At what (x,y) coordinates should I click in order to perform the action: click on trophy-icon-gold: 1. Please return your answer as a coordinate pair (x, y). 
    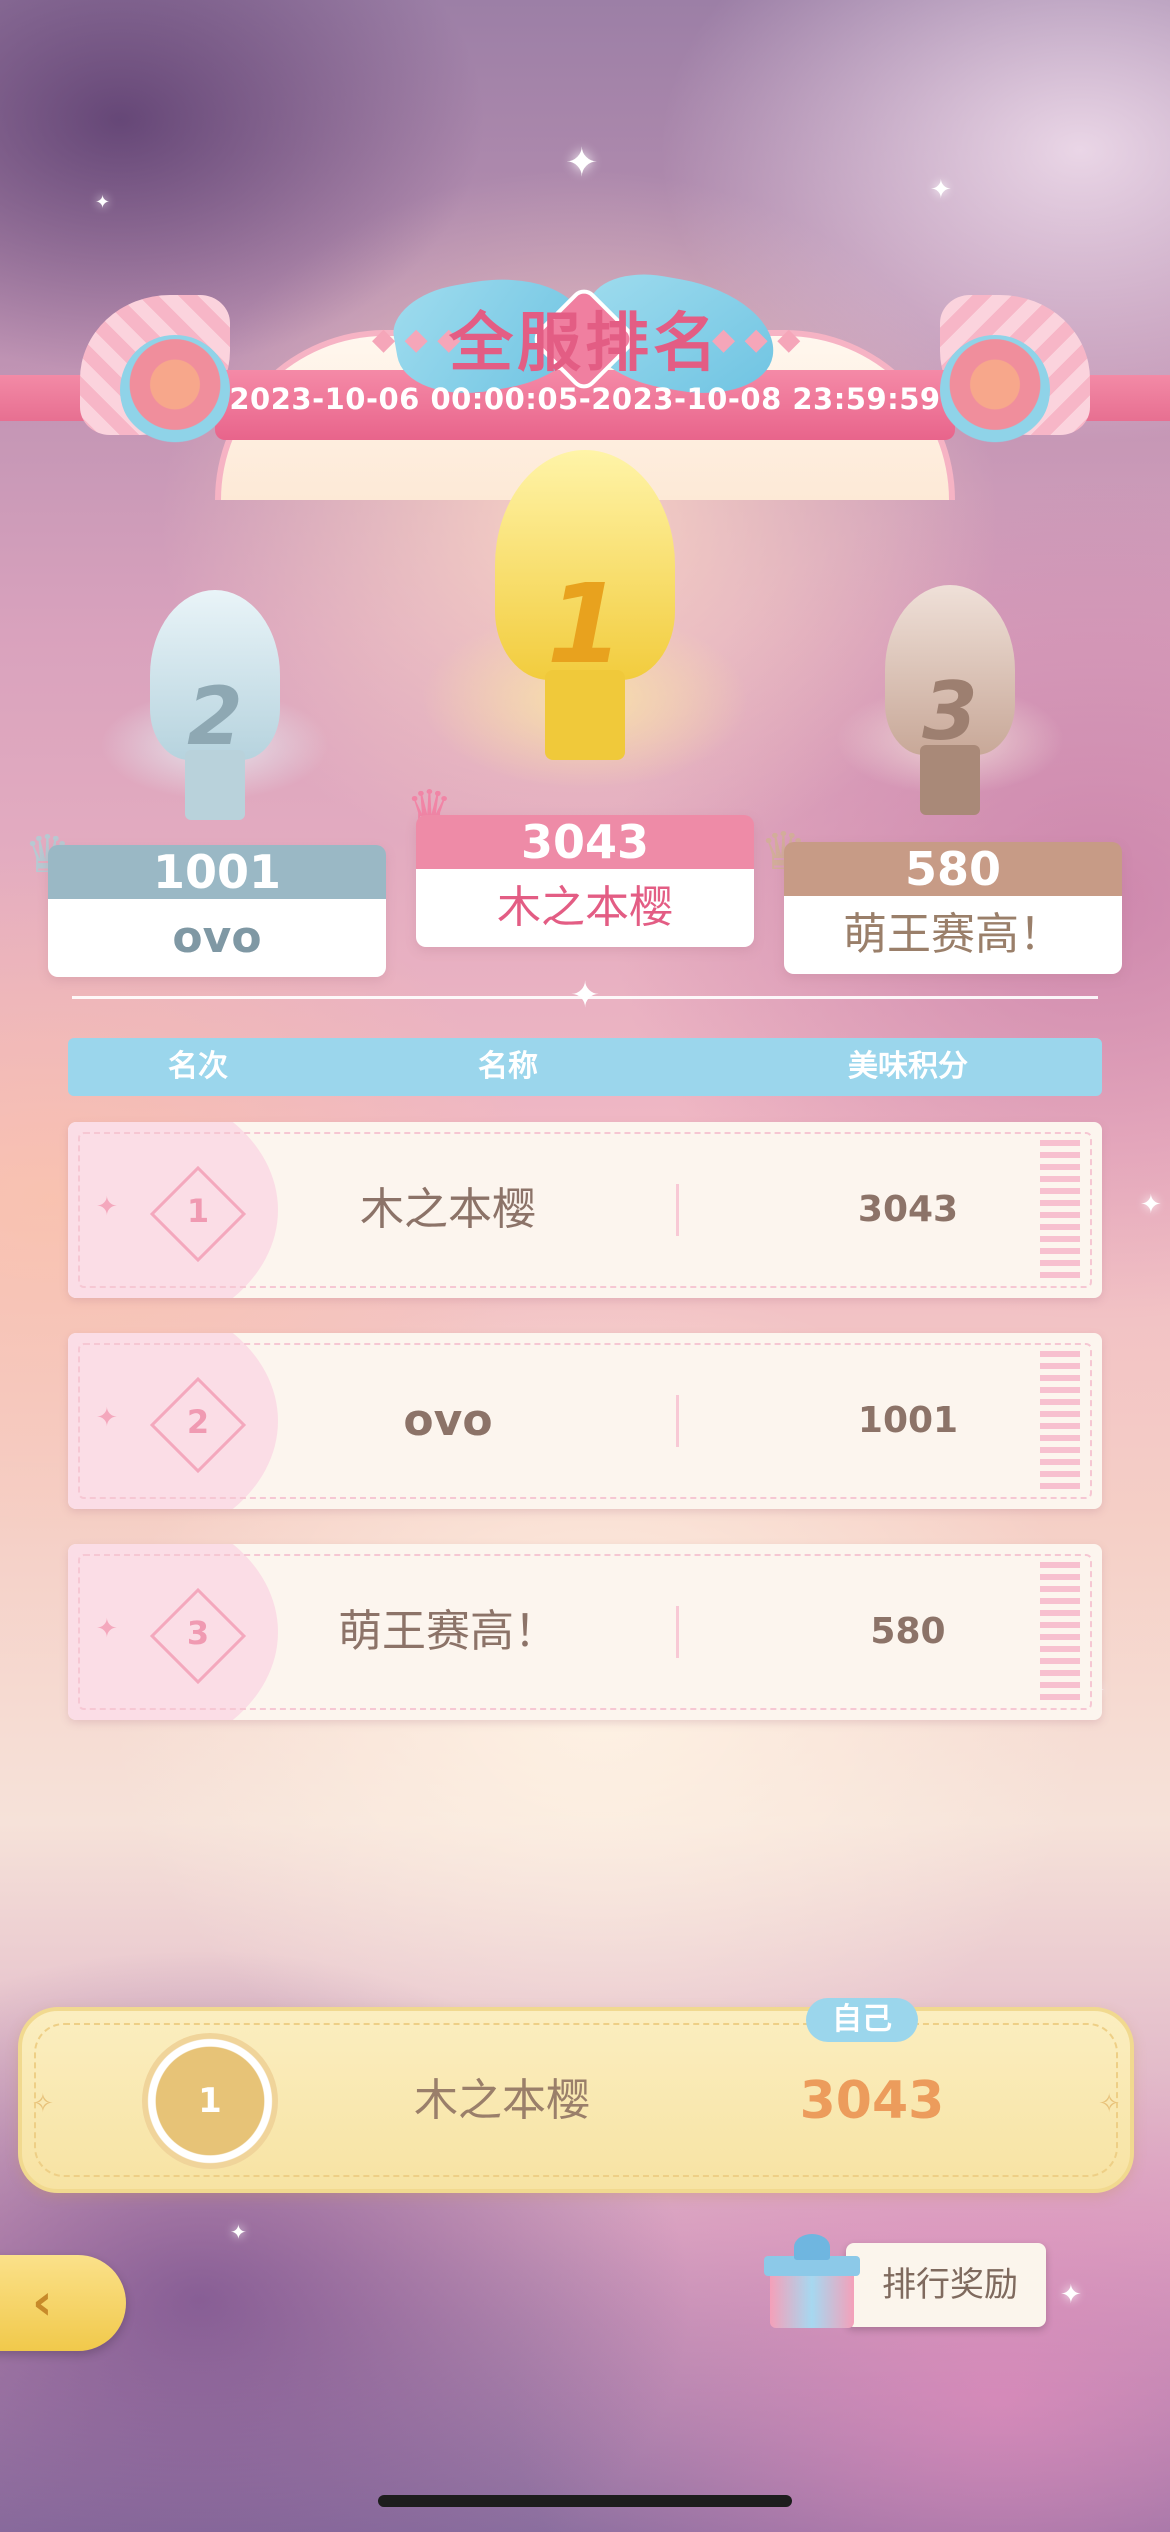
    Looking at the image, I should click on (585, 630).